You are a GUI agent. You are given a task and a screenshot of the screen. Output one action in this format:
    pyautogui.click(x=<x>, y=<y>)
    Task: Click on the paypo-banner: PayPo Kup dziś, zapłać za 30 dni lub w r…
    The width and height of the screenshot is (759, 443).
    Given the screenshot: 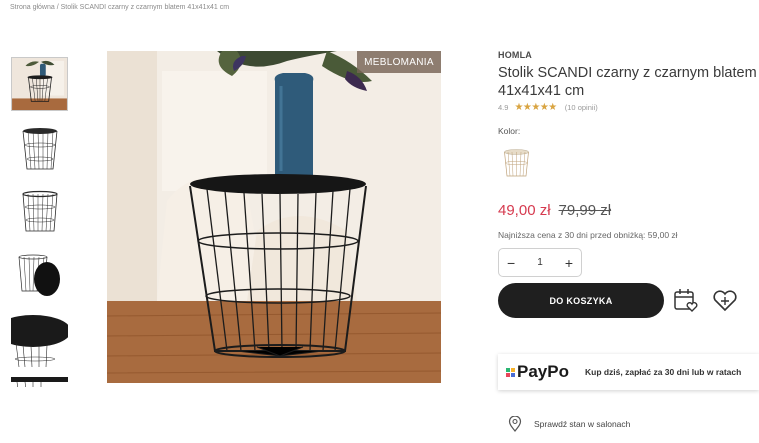 What is the action you would take?
    pyautogui.click(x=628, y=372)
    